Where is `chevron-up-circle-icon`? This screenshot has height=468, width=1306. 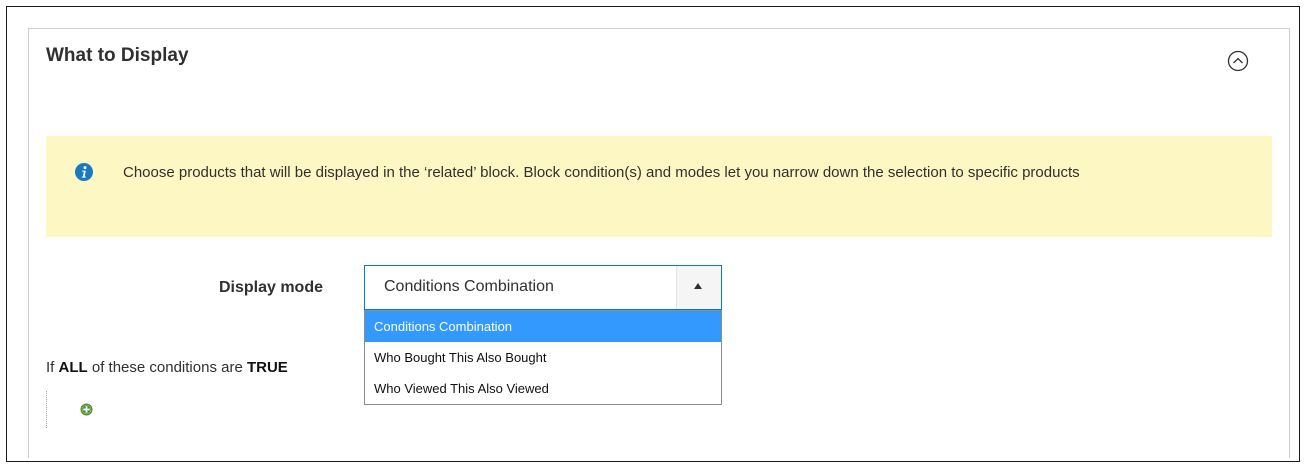
chevron-up-circle-icon is located at coordinates (1238, 61).